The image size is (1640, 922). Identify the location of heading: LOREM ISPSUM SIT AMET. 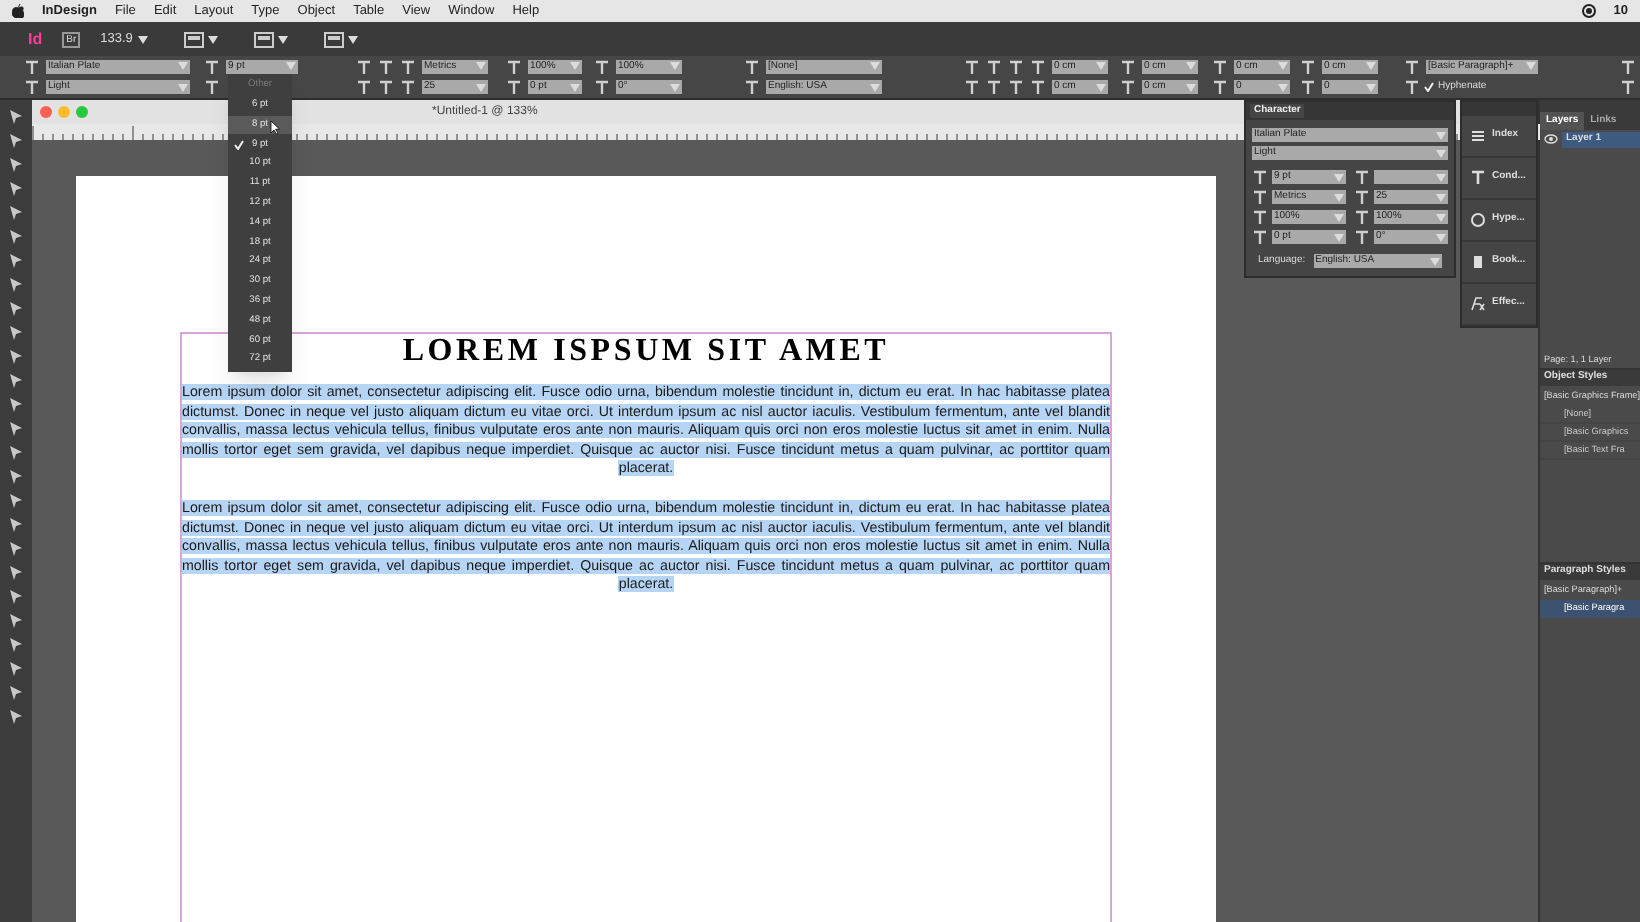
(646, 352).